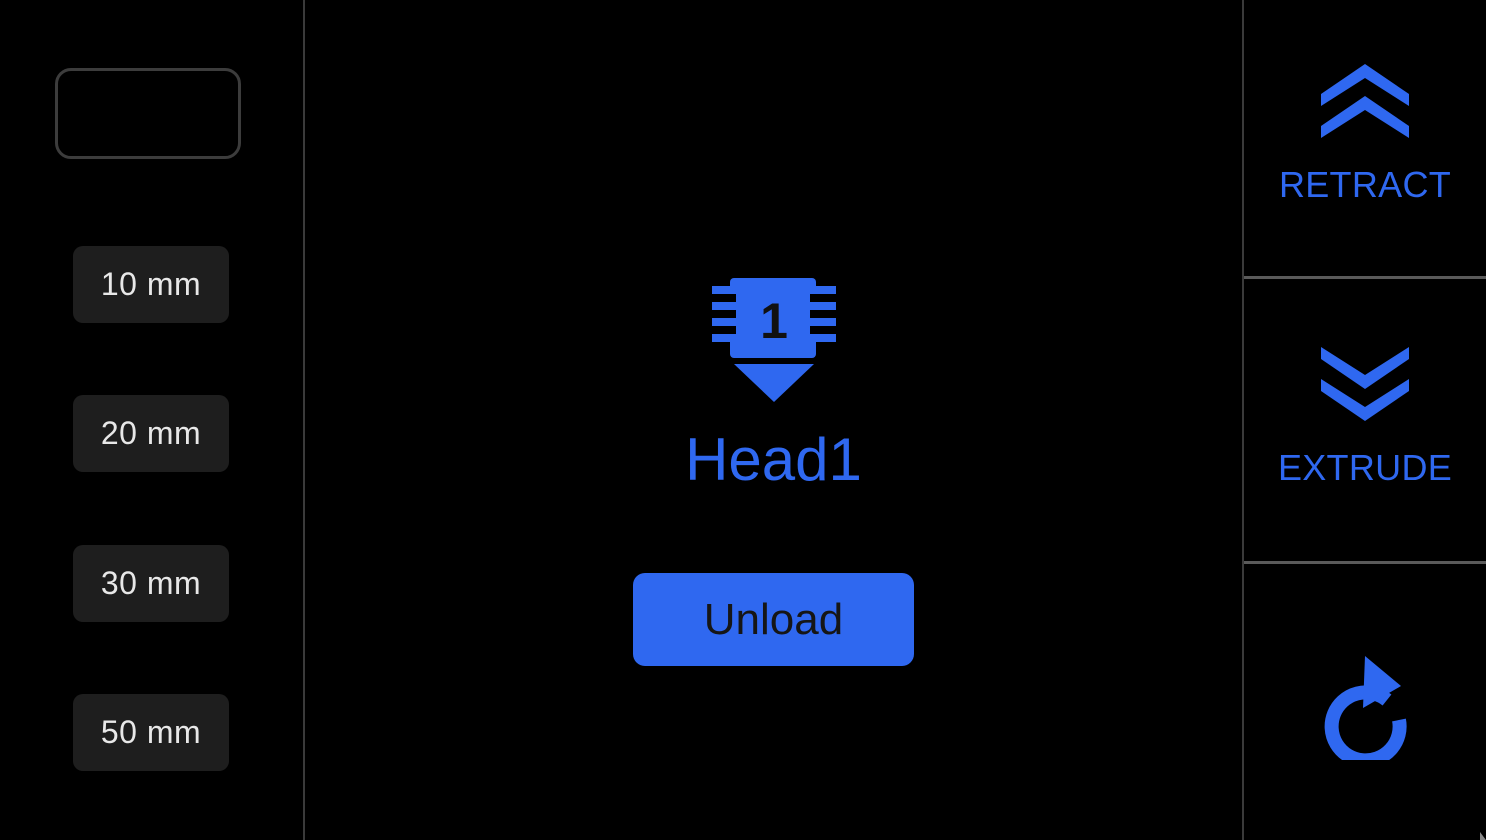  I want to click on unload-button: Unload, so click(773, 619).